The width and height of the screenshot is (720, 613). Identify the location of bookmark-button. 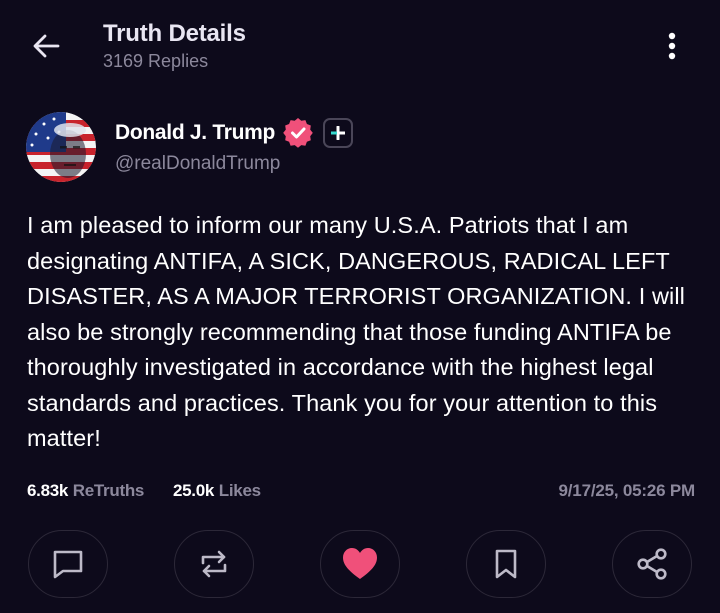
(506, 564).